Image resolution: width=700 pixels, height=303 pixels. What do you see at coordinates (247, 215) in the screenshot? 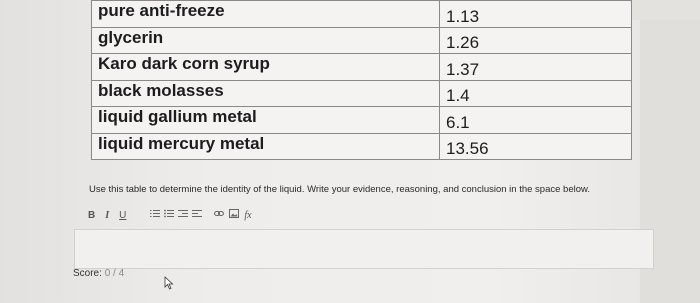
I see `formula-icon: fx` at bounding box center [247, 215].